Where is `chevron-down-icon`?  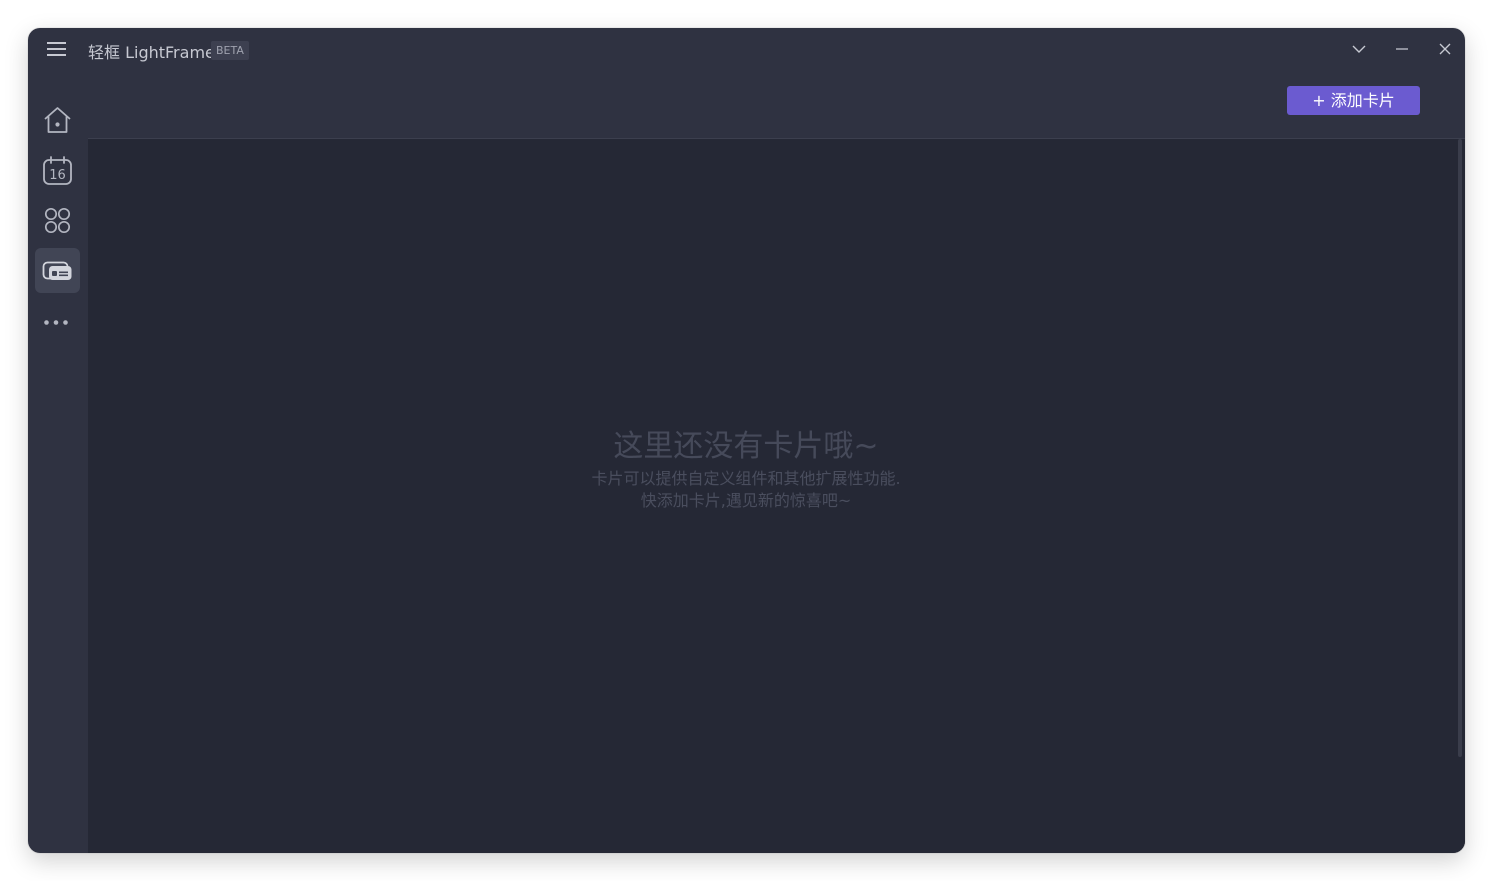
chevron-down-icon is located at coordinates (1359, 49).